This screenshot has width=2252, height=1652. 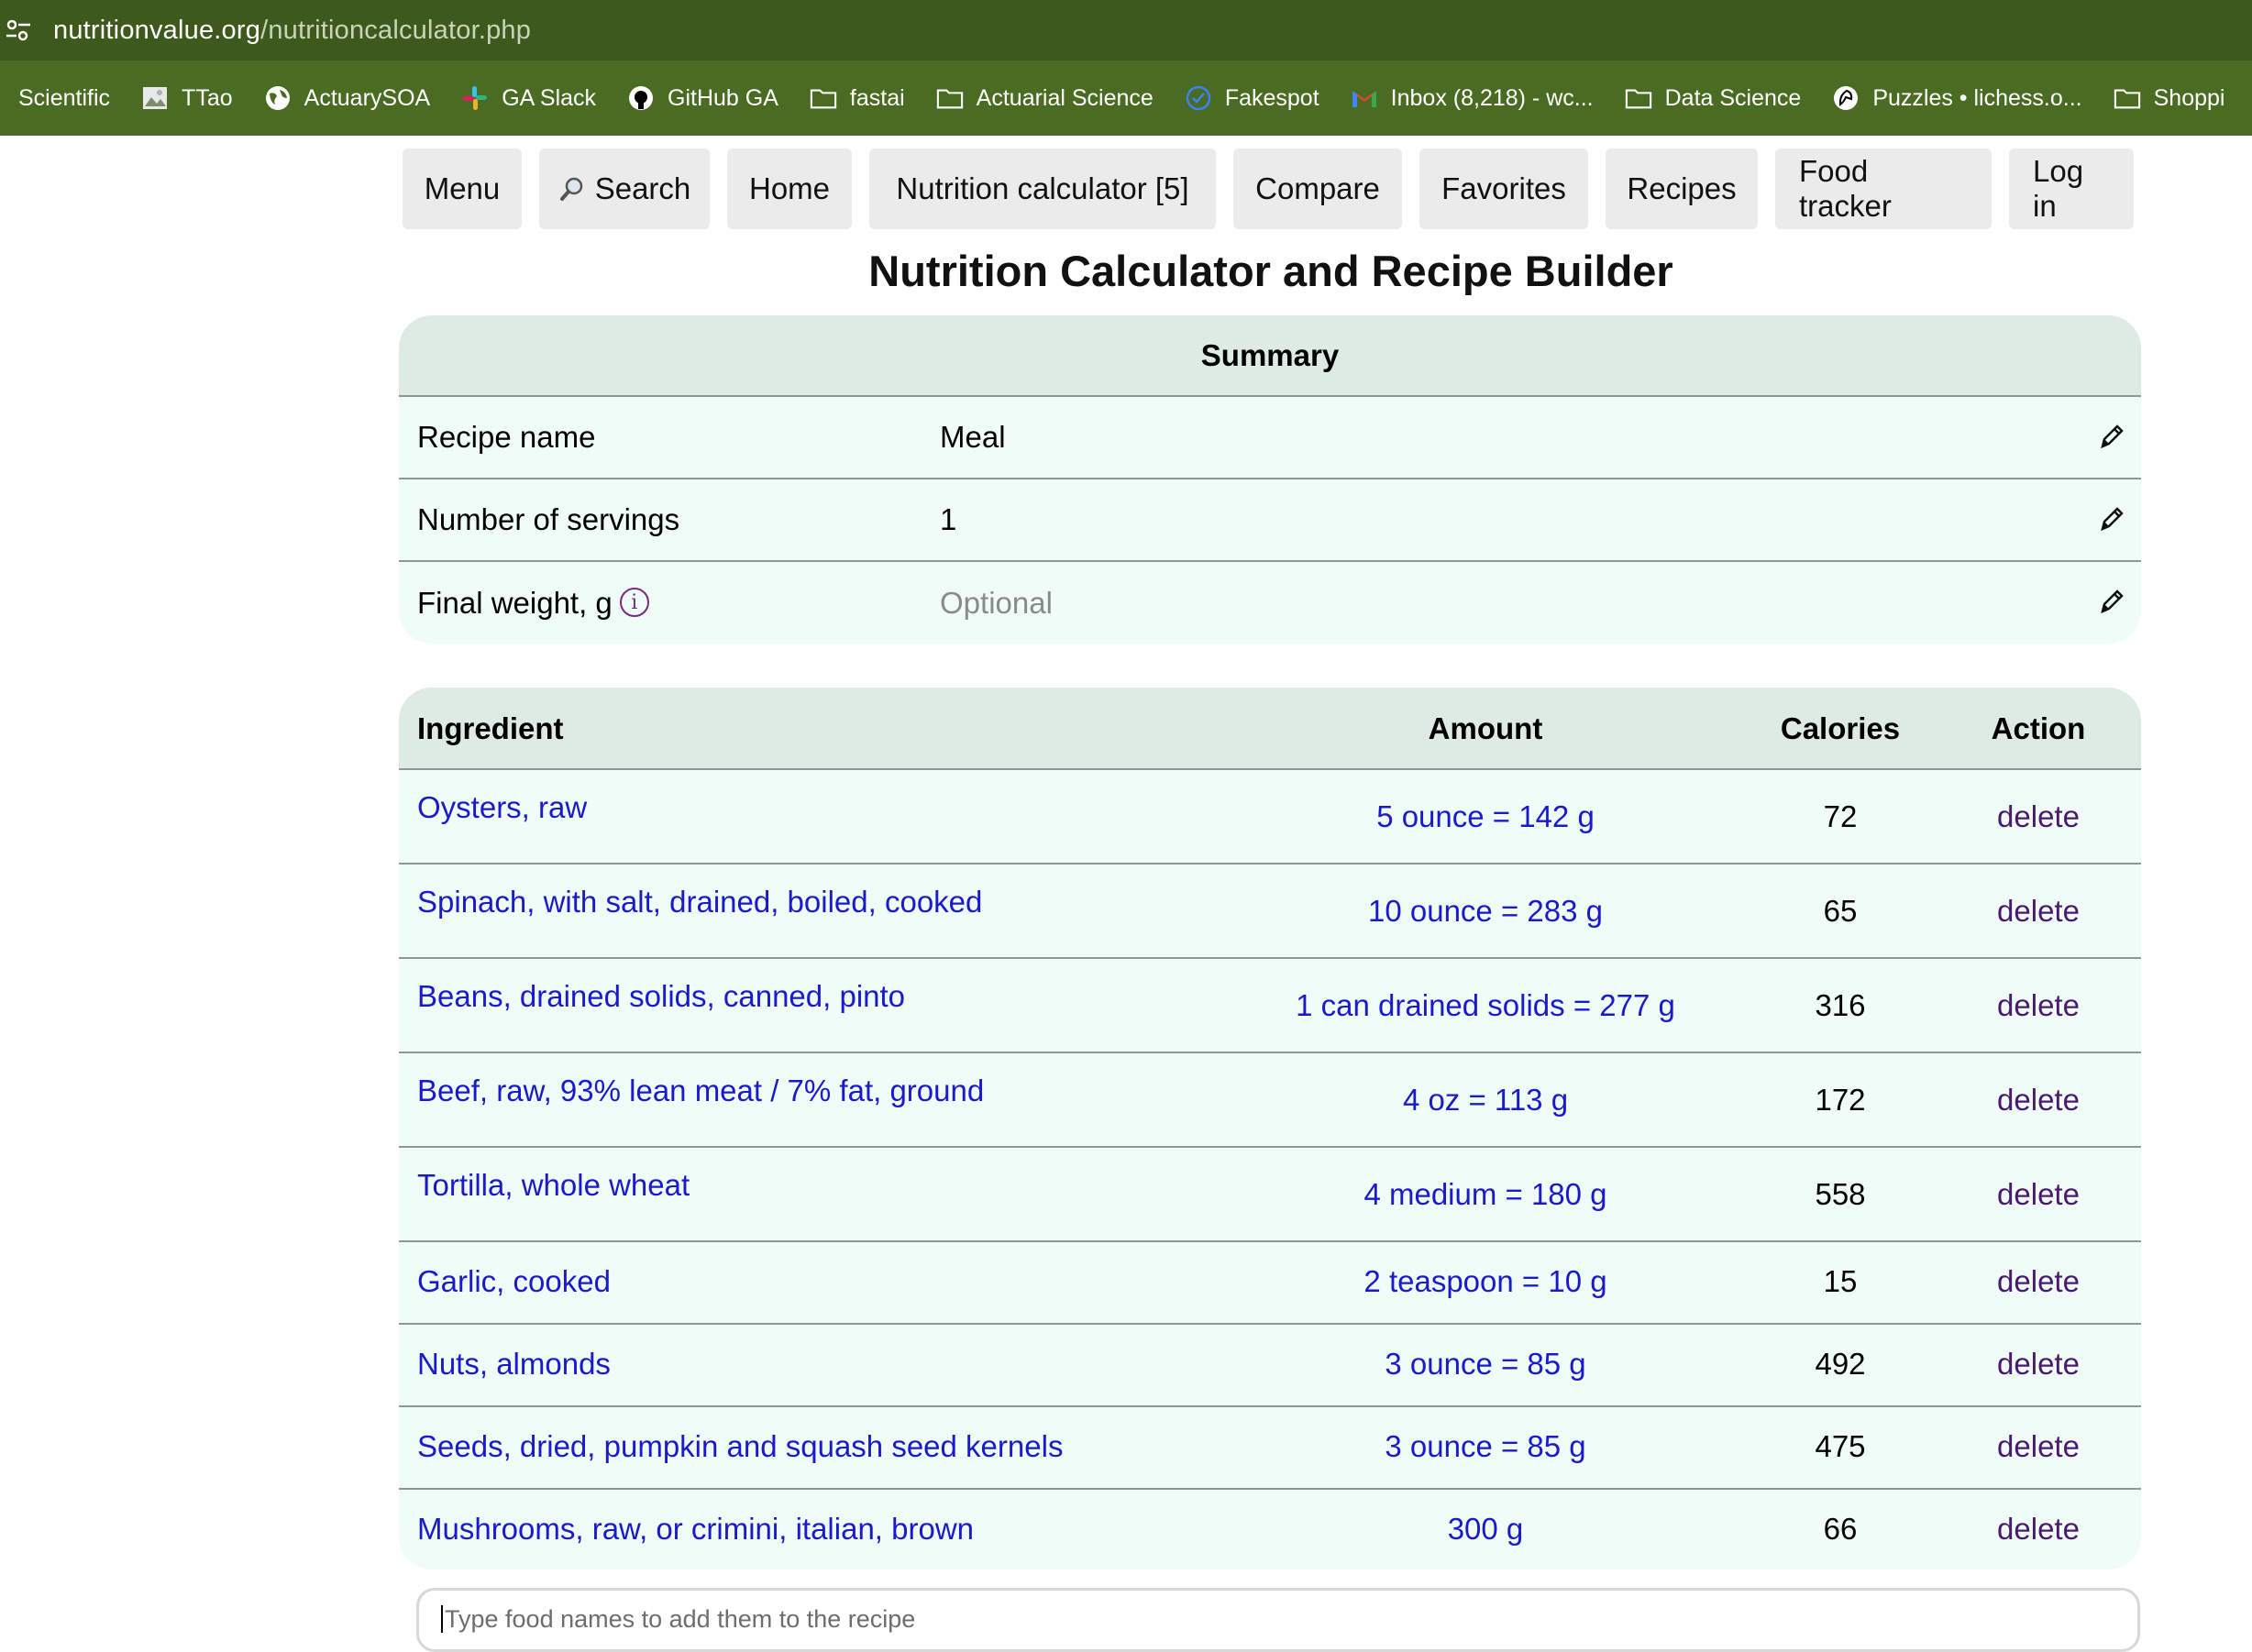 I want to click on home-button: Home, so click(x=789, y=189).